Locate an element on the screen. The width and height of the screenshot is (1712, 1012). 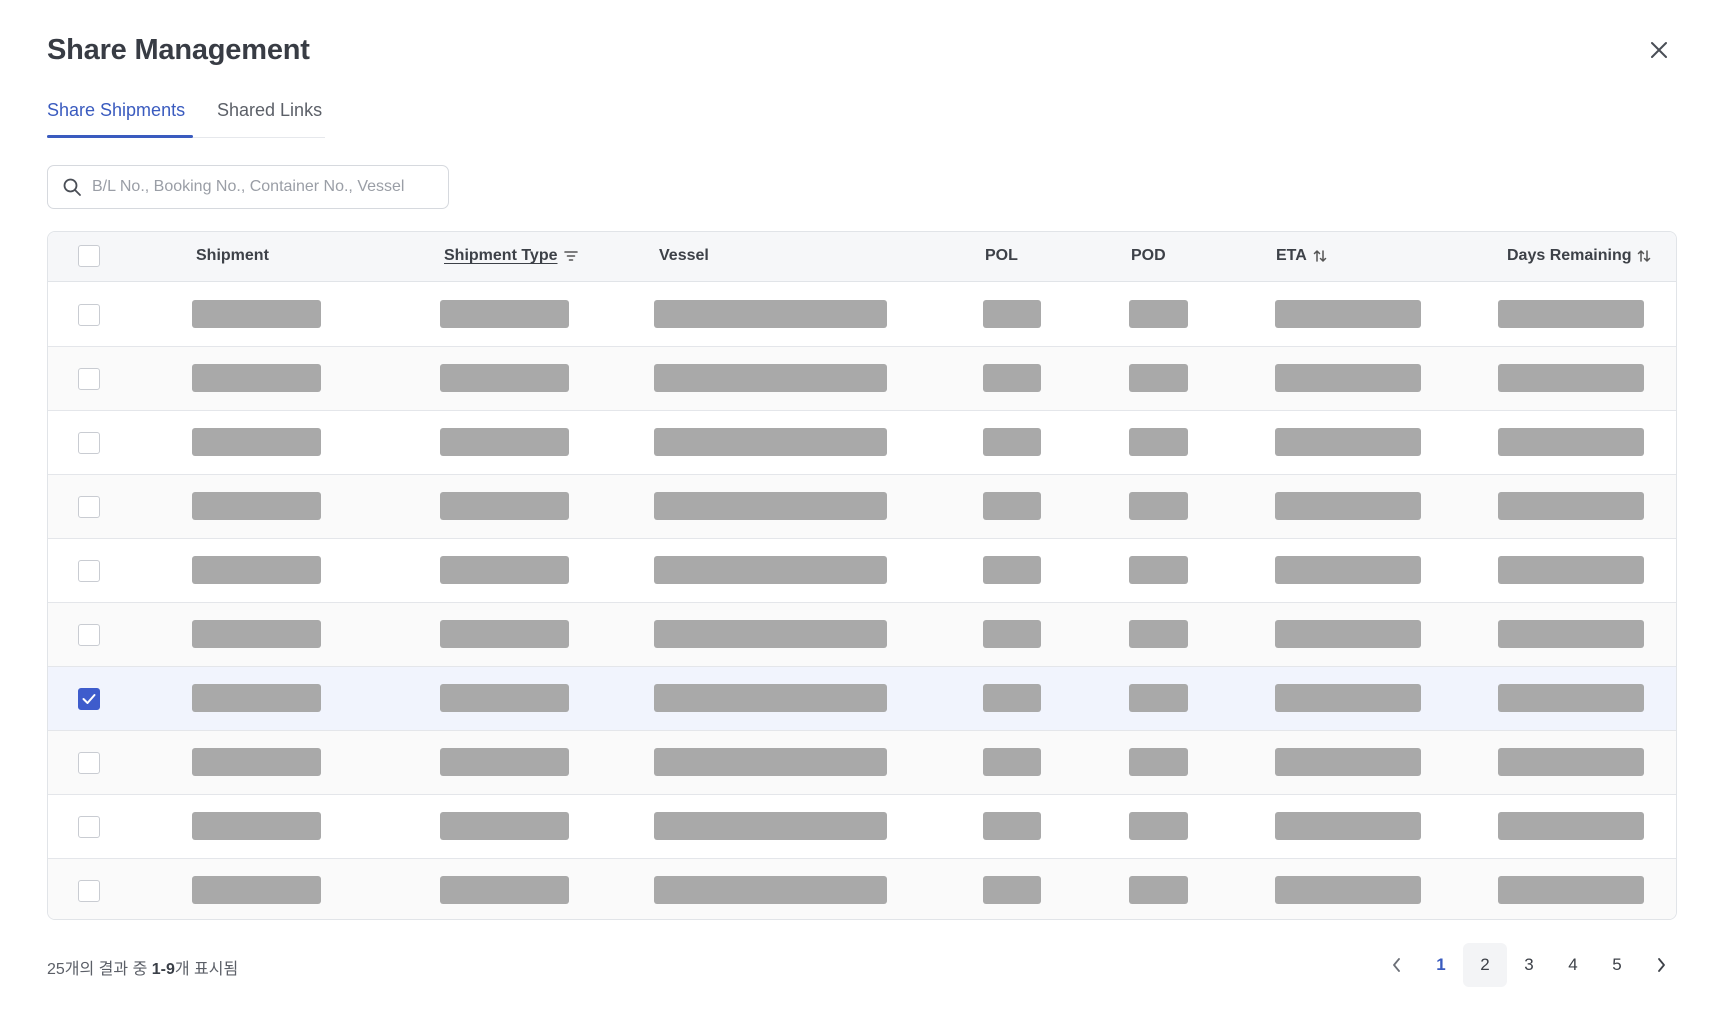
column-header-shipment-type: Shipment Type is located at coordinates (511, 256).